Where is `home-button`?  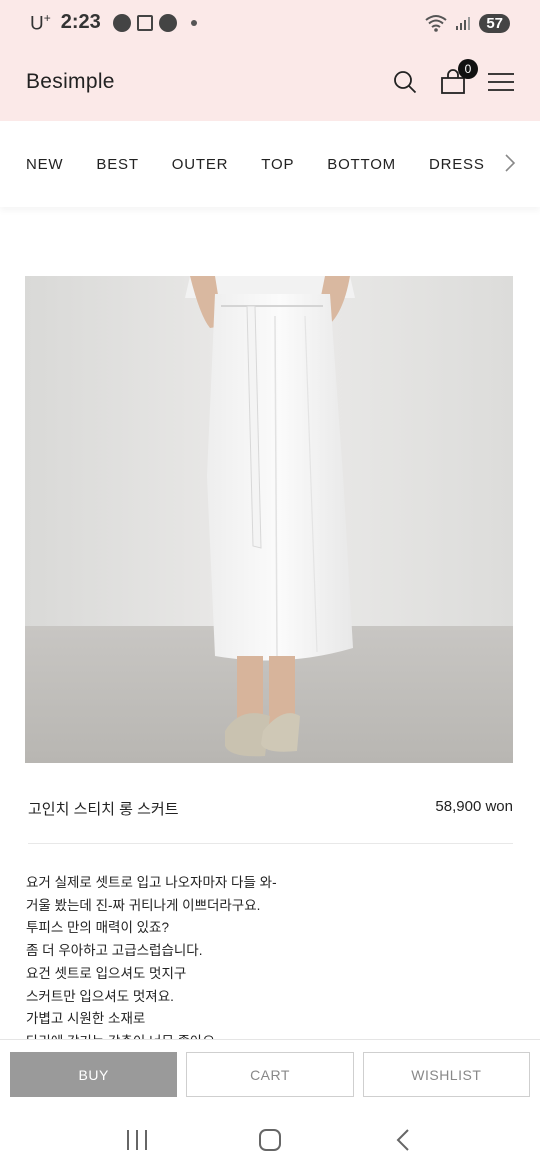
home-button is located at coordinates (270, 1140).